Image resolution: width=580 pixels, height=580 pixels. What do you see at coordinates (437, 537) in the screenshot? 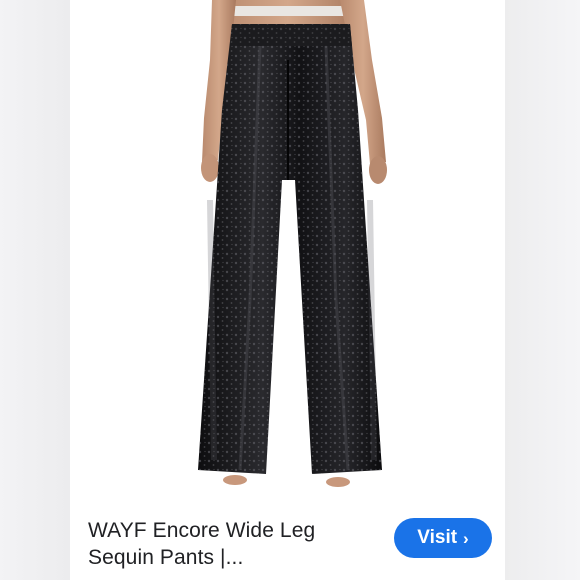
I see `visit-button-label: Visit` at bounding box center [437, 537].